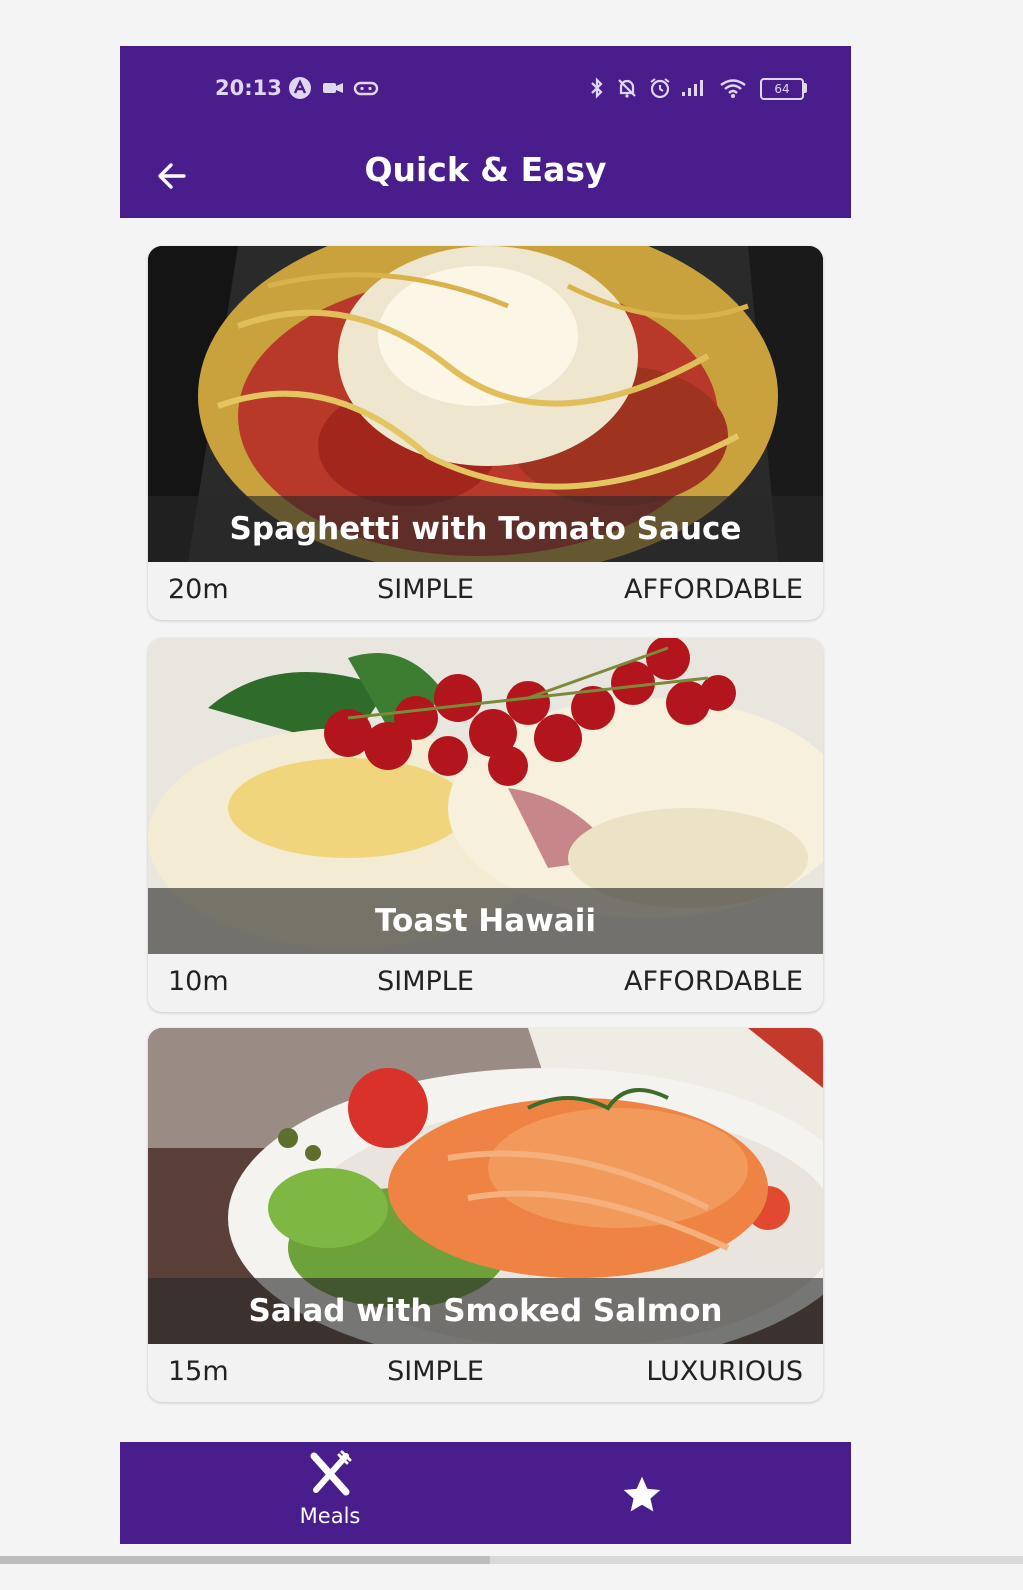 This screenshot has height=1590, width=1023. What do you see at coordinates (485, 921) in the screenshot?
I see `meal-title: Toast Hawaii` at bounding box center [485, 921].